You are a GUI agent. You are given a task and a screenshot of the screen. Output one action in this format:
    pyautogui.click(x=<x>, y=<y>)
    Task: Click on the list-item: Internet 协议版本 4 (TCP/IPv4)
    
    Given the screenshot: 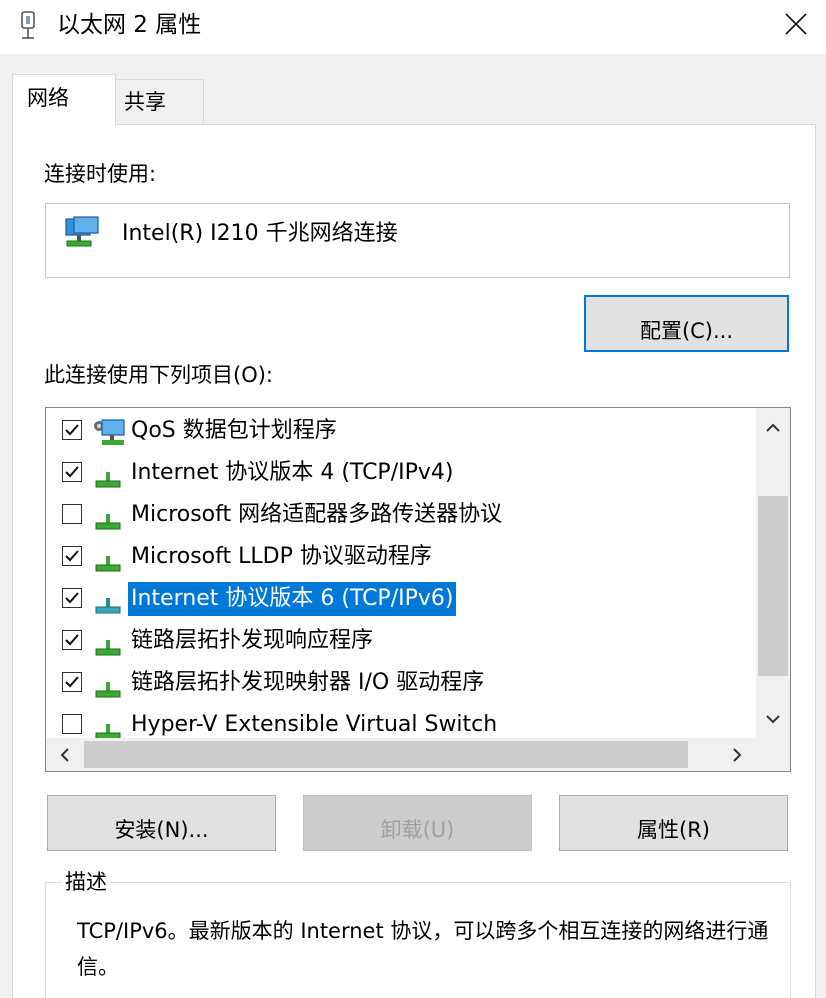 What is the action you would take?
    pyautogui.click(x=401, y=473)
    